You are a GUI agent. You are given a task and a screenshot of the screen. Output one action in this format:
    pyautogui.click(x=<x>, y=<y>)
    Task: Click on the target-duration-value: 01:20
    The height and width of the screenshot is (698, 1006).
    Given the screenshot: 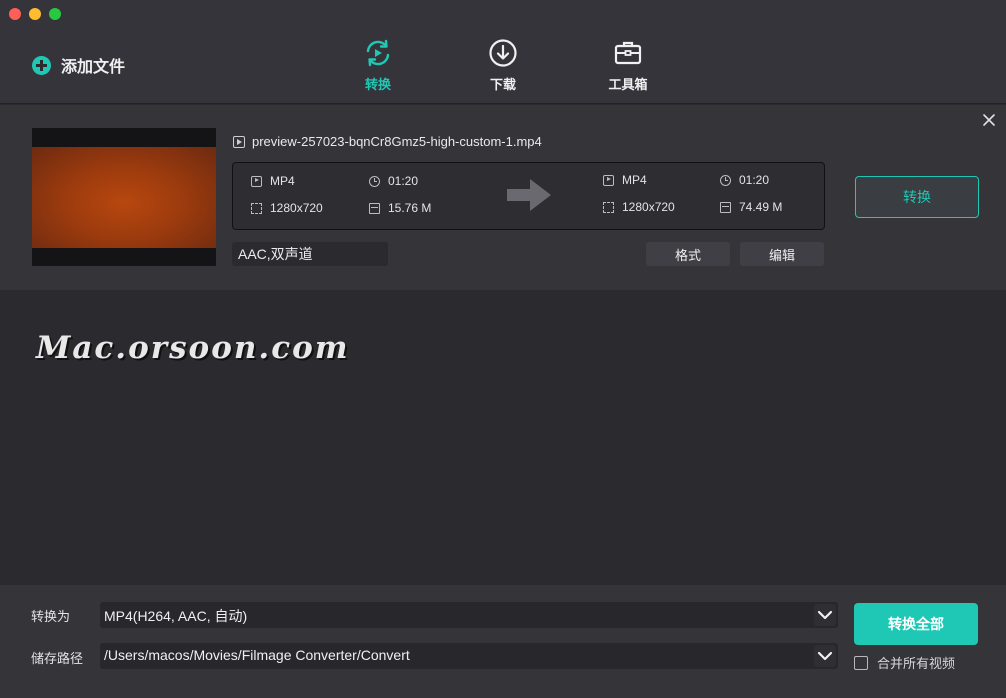 What is the action you would take?
    pyautogui.click(x=754, y=180)
    